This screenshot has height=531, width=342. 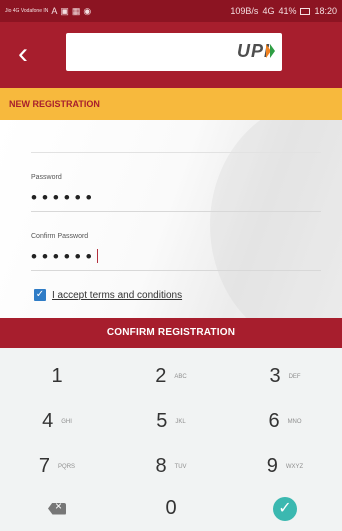 I want to click on key-1-number: 1, so click(x=57, y=376).